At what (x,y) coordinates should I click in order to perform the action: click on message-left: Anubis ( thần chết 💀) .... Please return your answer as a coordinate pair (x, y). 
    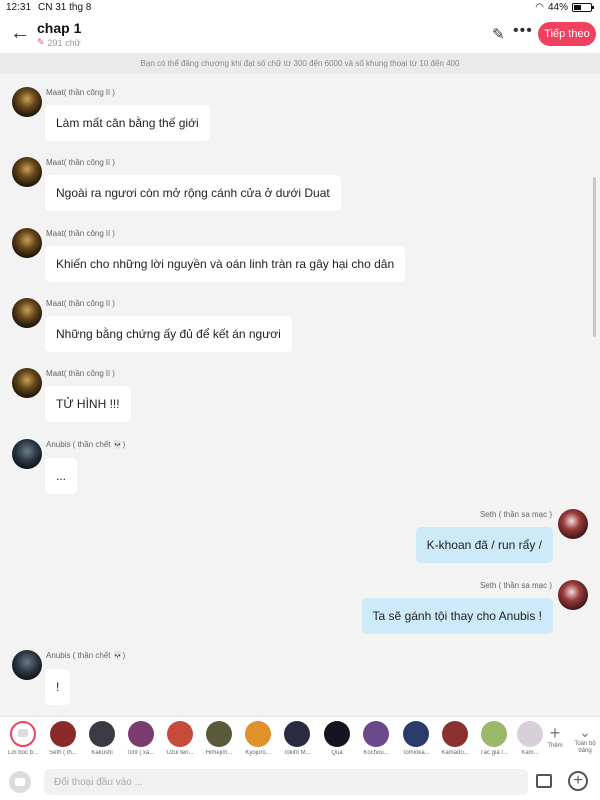
    Looking at the image, I should click on (300, 462).